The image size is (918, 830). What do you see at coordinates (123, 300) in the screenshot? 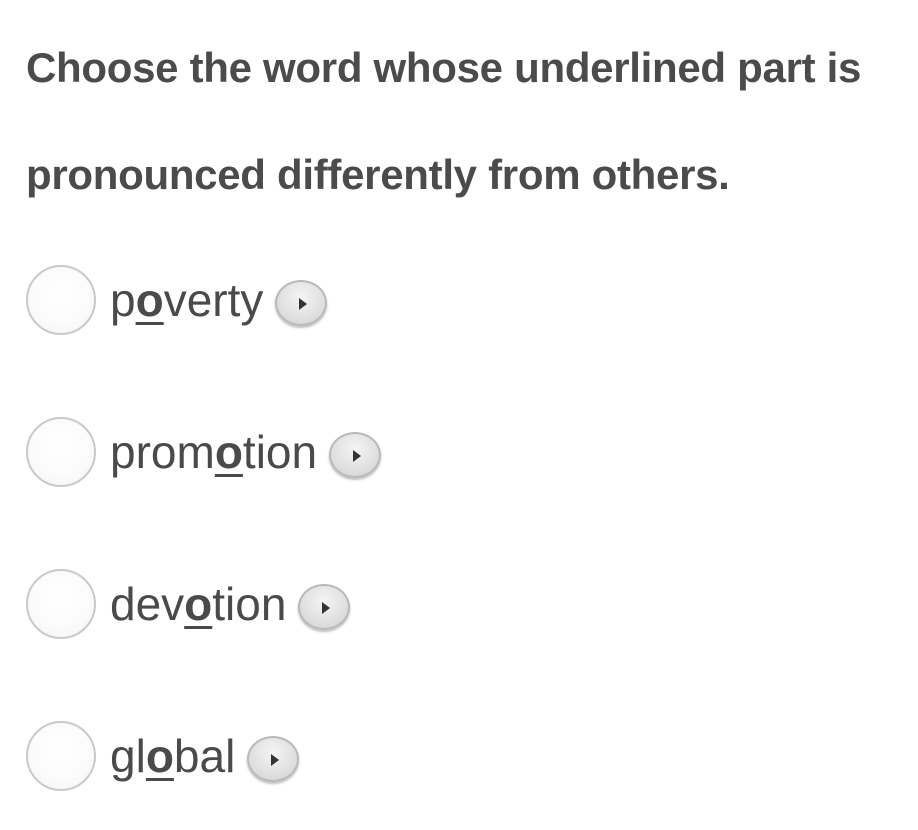
I see `option-1-word-start: p` at bounding box center [123, 300].